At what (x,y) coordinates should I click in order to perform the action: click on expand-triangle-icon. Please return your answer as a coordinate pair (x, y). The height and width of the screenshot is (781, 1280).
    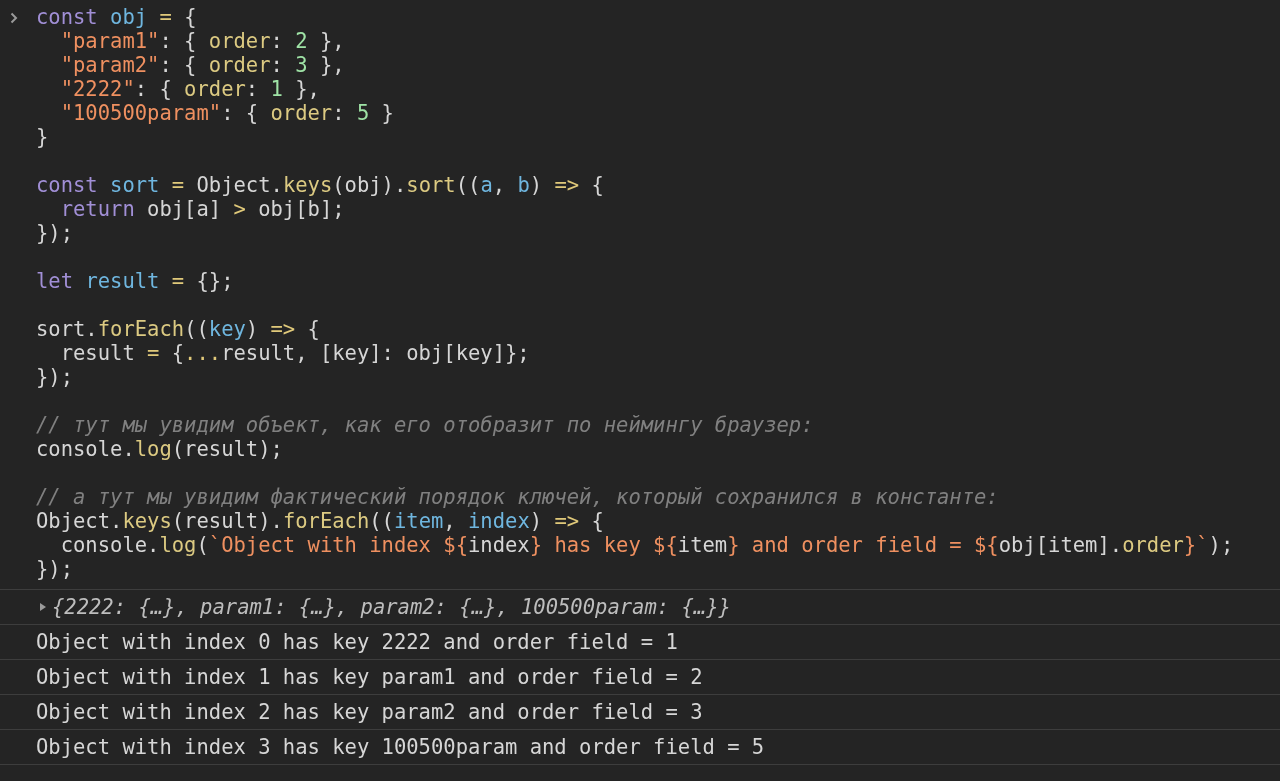
    Looking at the image, I should click on (43, 607).